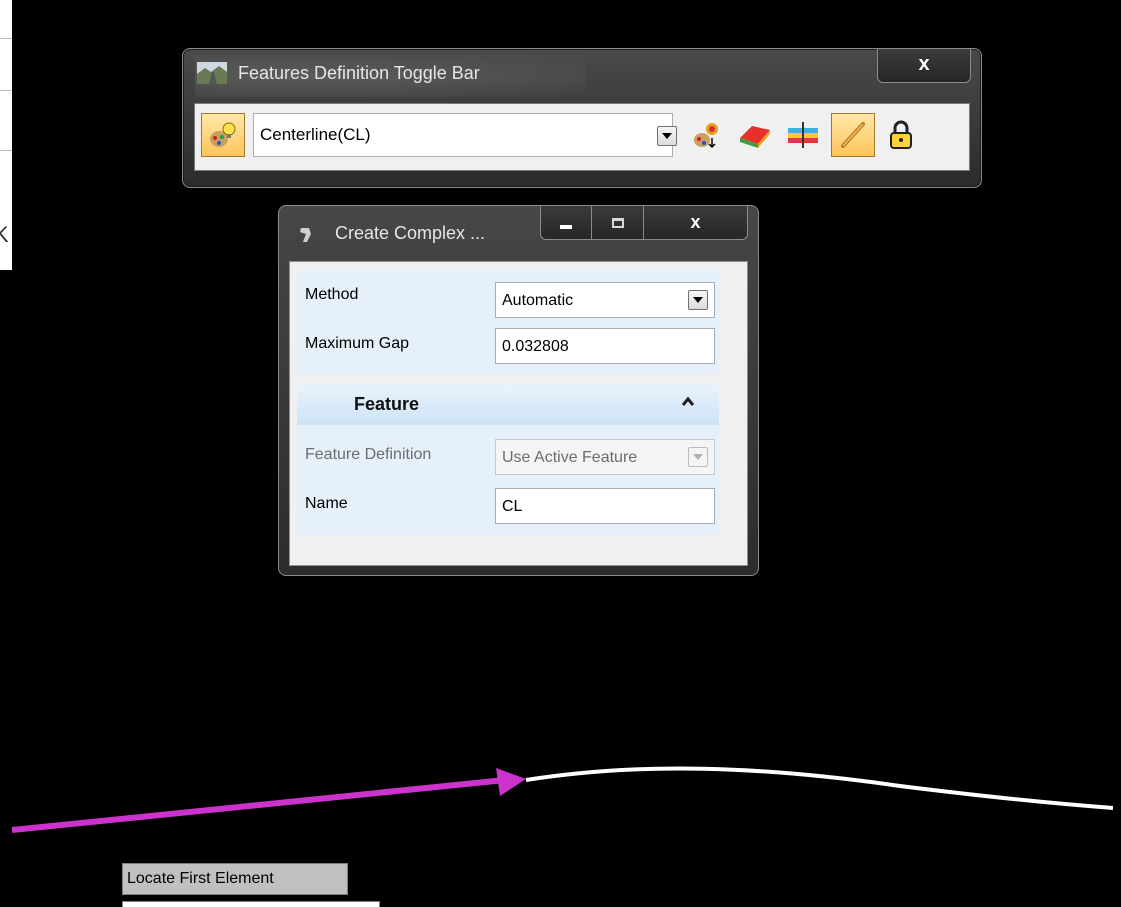 The height and width of the screenshot is (907, 1121). I want to click on lock-icon, so click(901, 134).